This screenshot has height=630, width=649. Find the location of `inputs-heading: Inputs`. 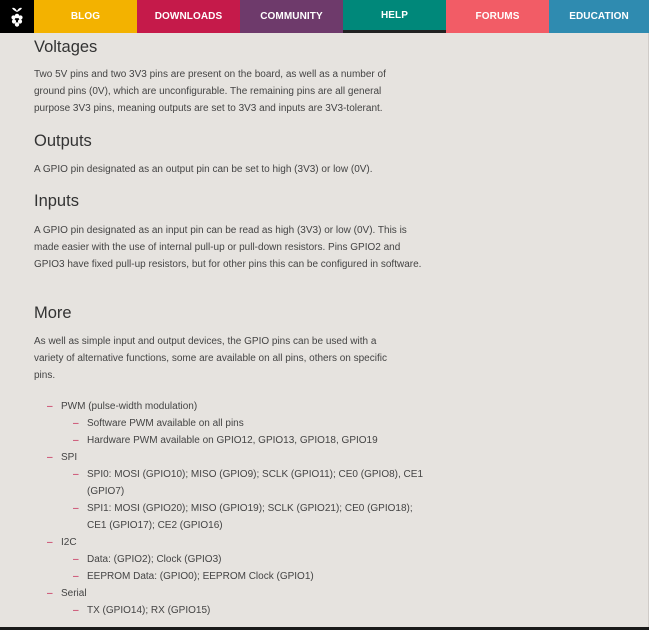

inputs-heading: Inputs is located at coordinates (56, 201).